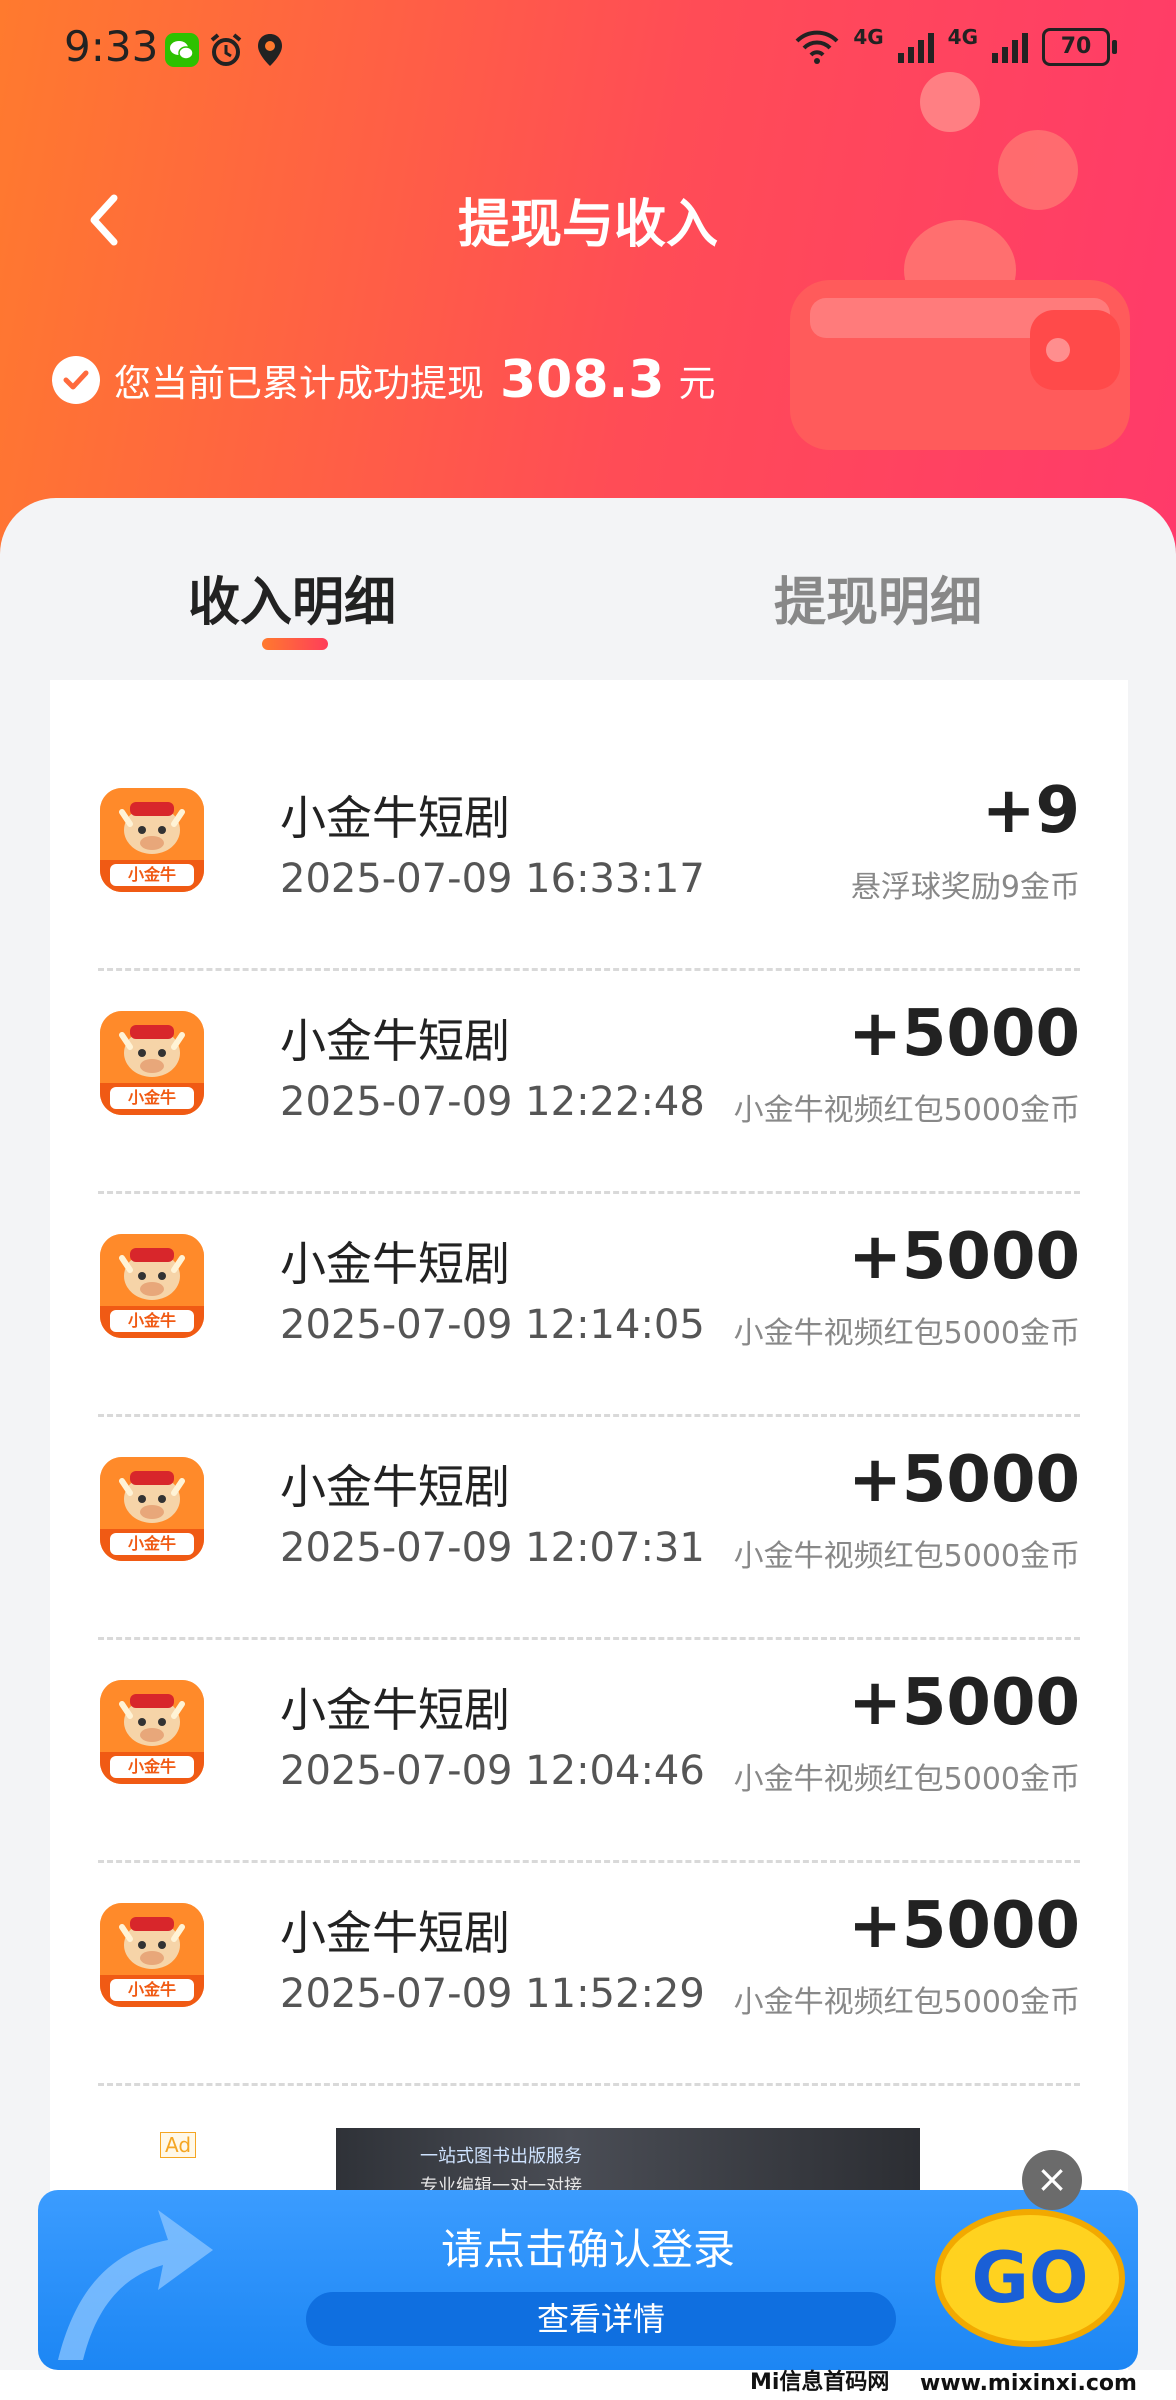 The width and height of the screenshot is (1176, 2400). Describe the element at coordinates (292, 597) in the screenshot. I see `tab-income-details: 收入明细` at that location.